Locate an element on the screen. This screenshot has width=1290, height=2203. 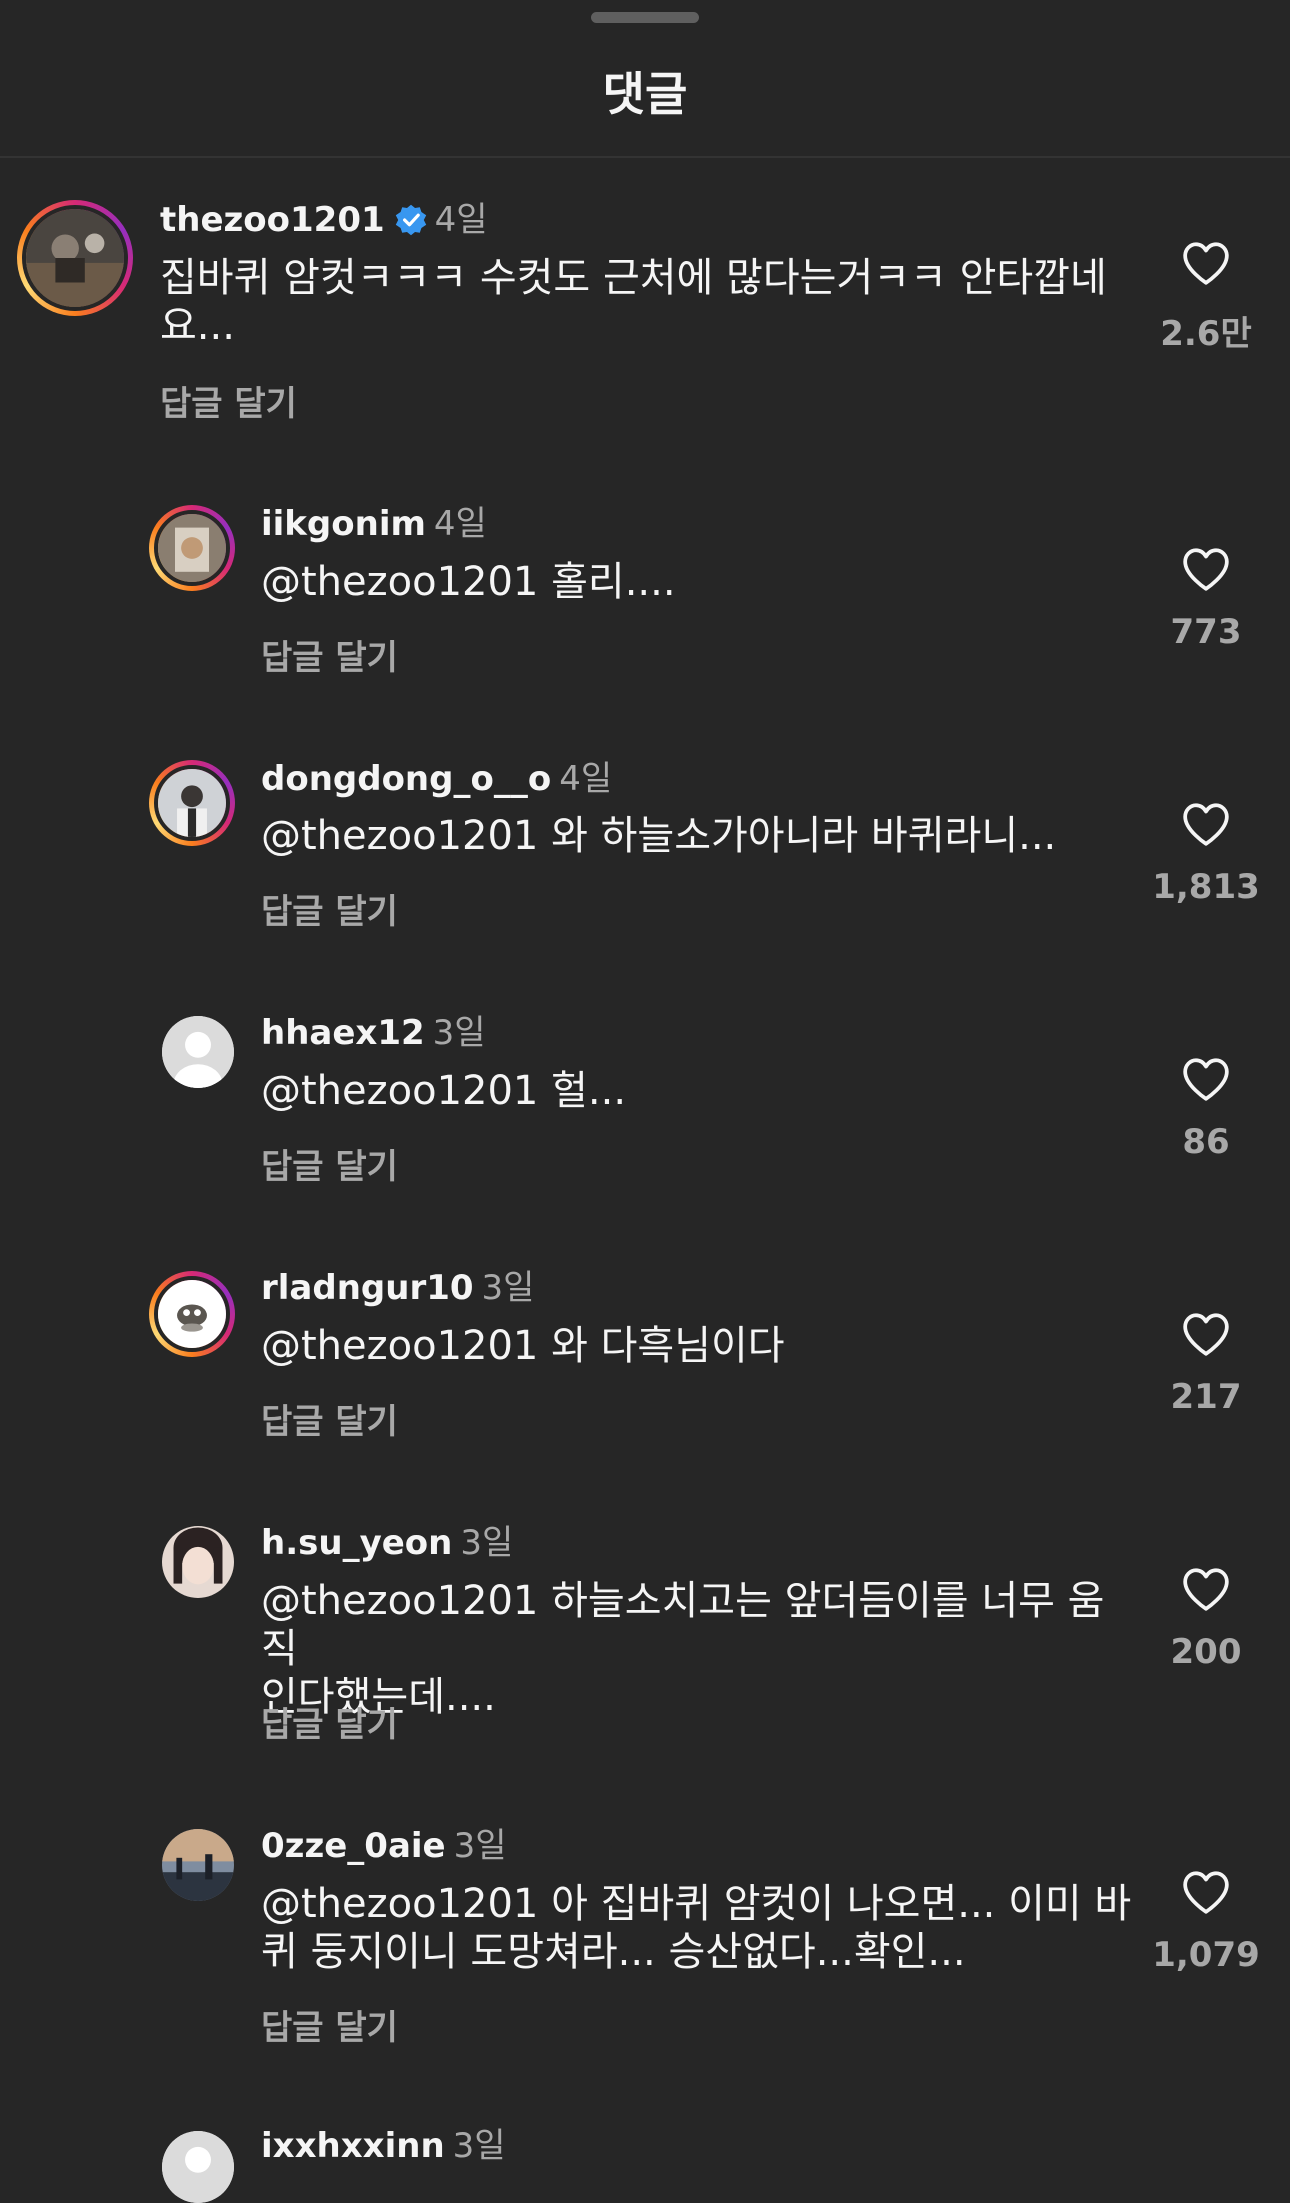
like-count: 217 is located at coordinates (1206, 1397).